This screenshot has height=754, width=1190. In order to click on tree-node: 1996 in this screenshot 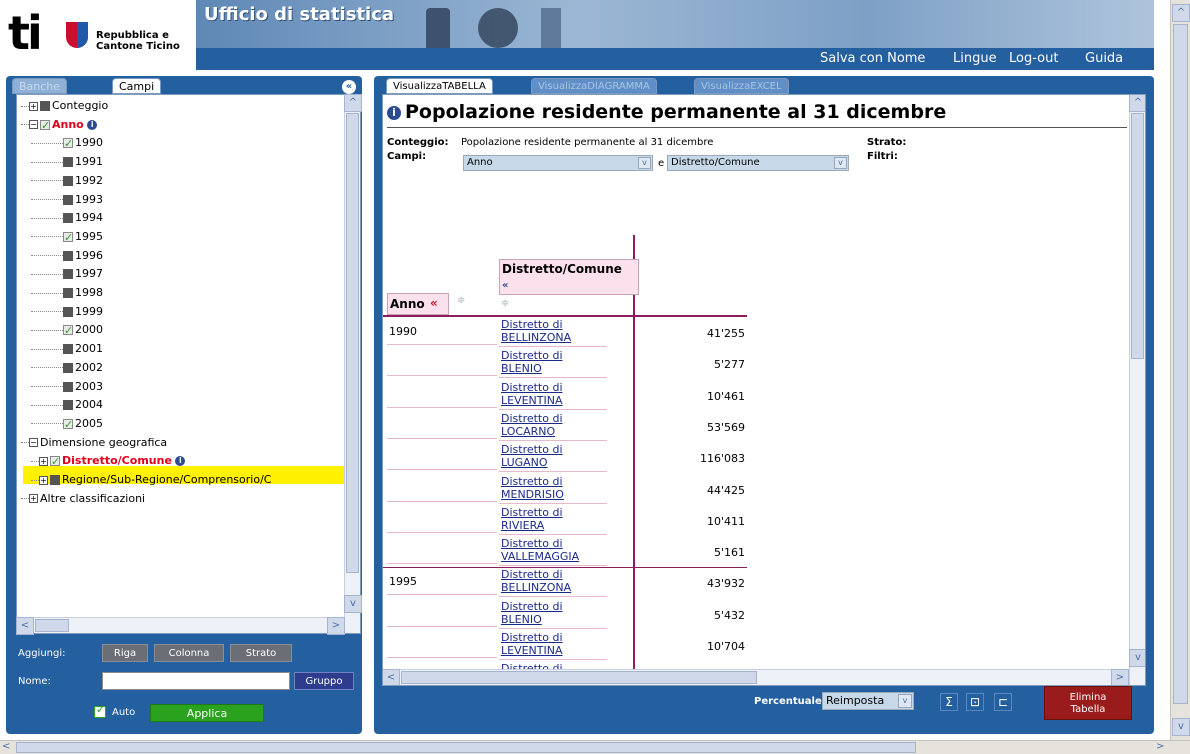, I will do `click(67, 256)`.